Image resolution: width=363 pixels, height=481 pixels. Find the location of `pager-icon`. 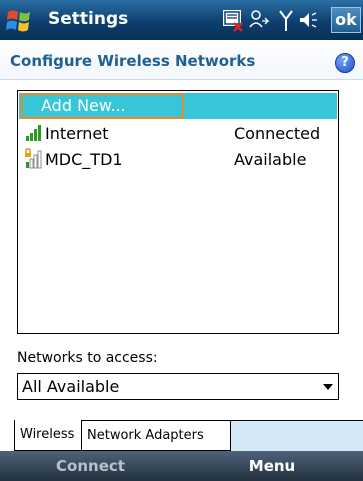

pager-icon is located at coordinates (233, 21).